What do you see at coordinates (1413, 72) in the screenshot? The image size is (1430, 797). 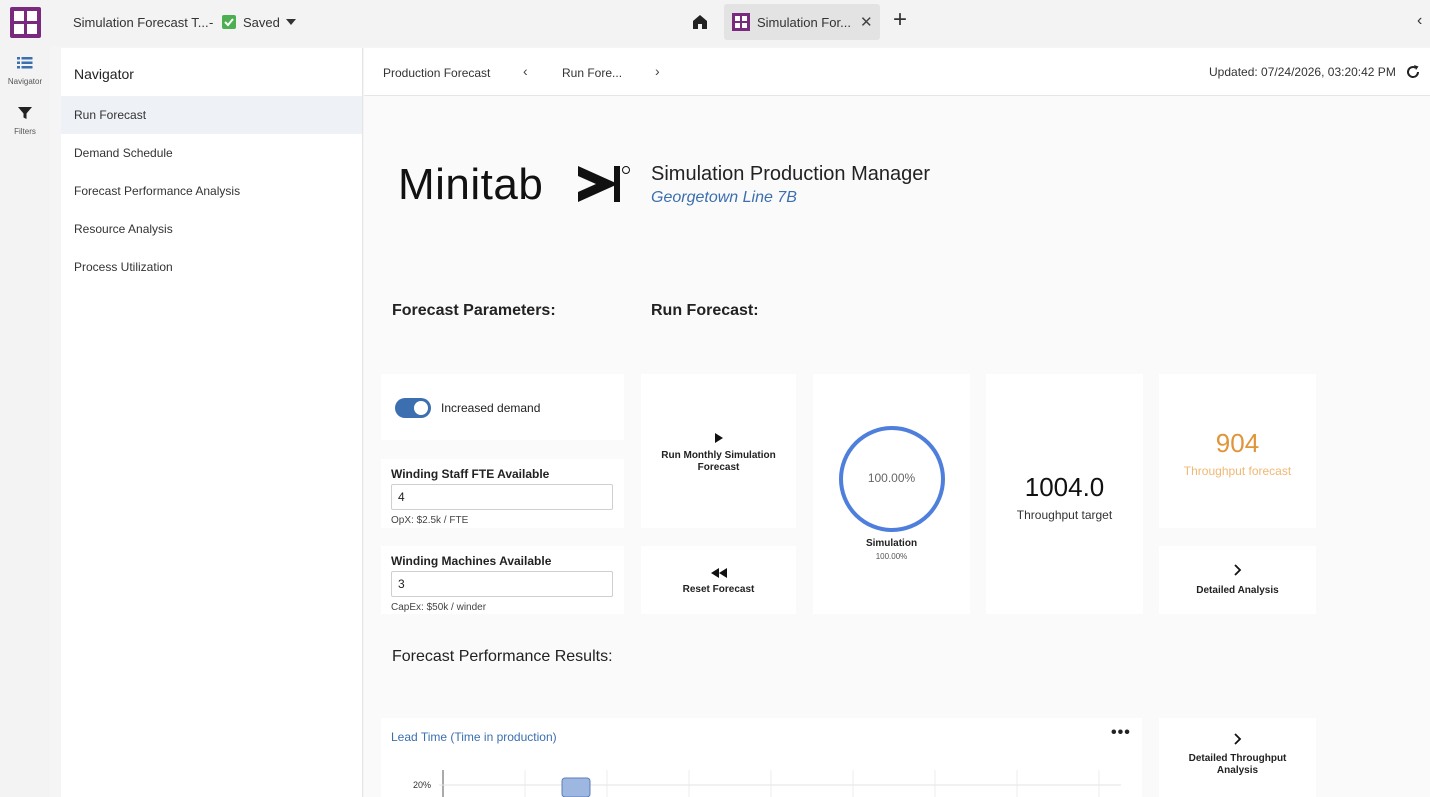 I see `refresh-icon` at bounding box center [1413, 72].